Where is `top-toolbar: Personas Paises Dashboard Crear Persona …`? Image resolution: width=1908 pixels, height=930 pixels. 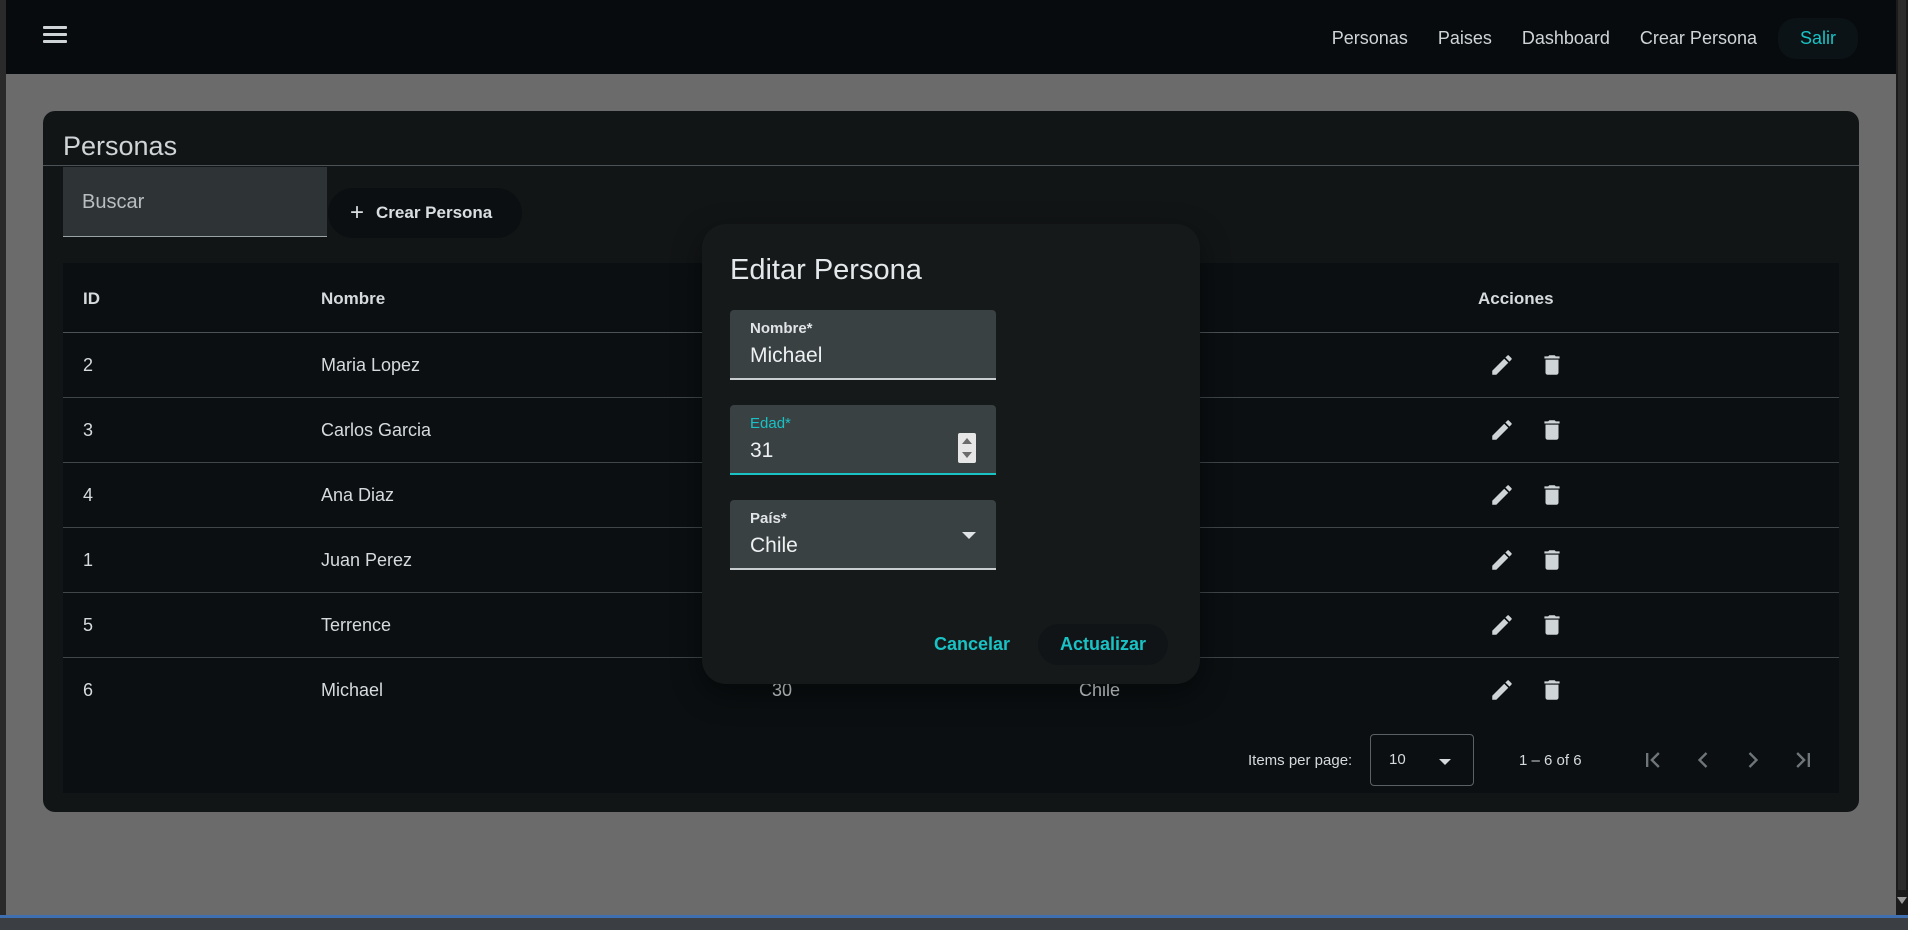 top-toolbar: Personas Paises Dashboard Crear Persona … is located at coordinates (951, 37).